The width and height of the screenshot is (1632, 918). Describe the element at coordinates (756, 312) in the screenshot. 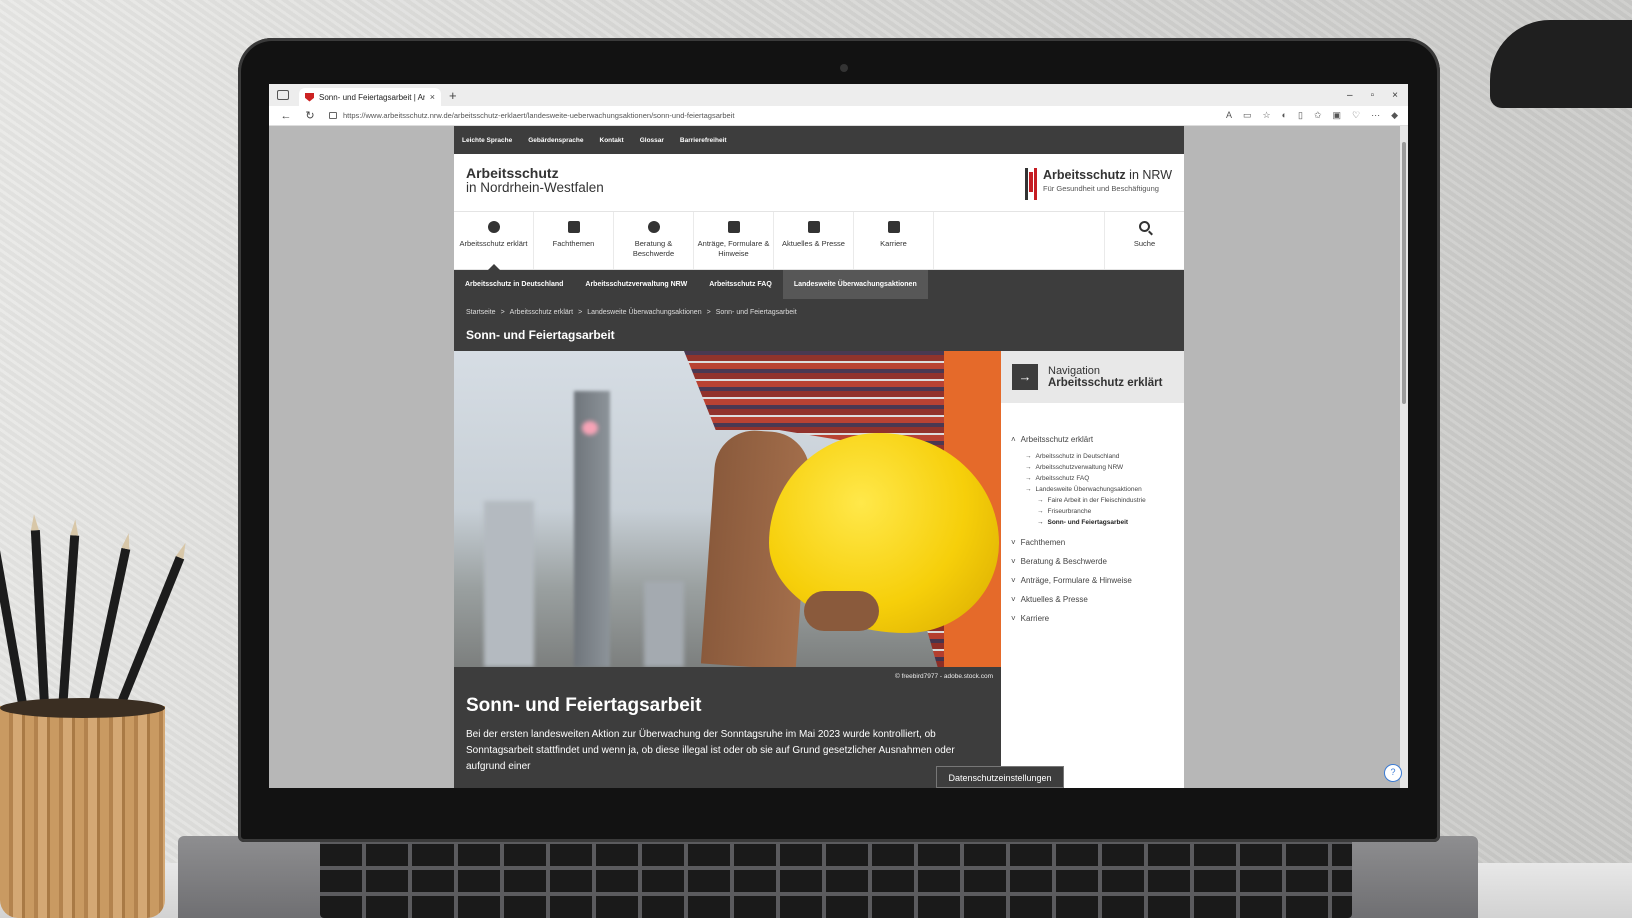

I see `breadcrumb-current: Sonn- und Feiertagsarbeit` at that location.